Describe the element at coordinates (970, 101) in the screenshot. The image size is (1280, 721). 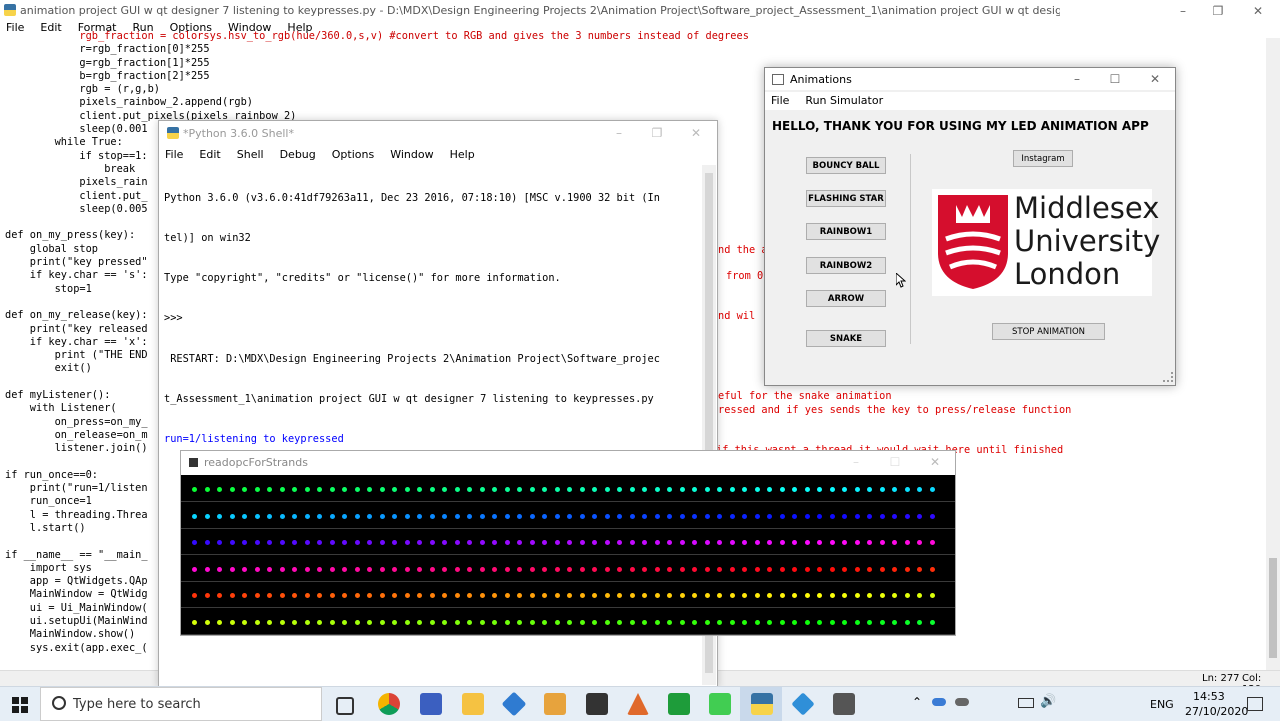
I see `animations-menubar: File Run Simulator` at that location.